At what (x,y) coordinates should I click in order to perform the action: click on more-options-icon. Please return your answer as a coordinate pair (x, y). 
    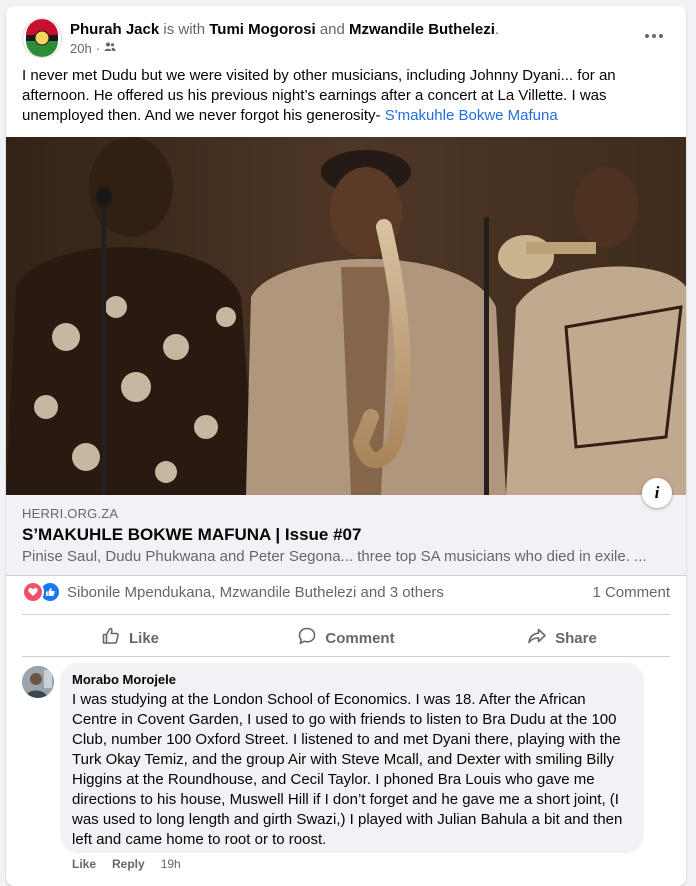
    Looking at the image, I should click on (654, 36).